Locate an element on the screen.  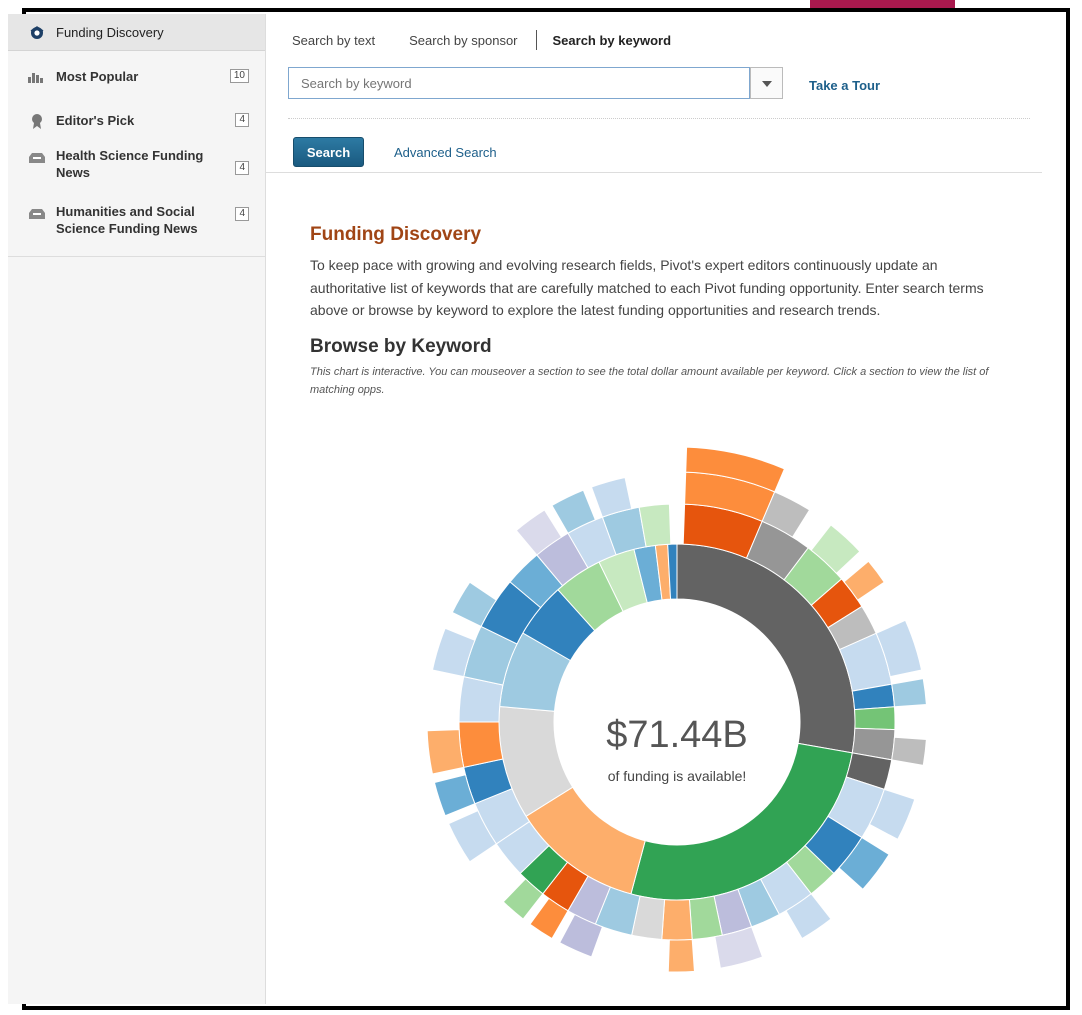
search-dropdown-button is located at coordinates (766, 83).